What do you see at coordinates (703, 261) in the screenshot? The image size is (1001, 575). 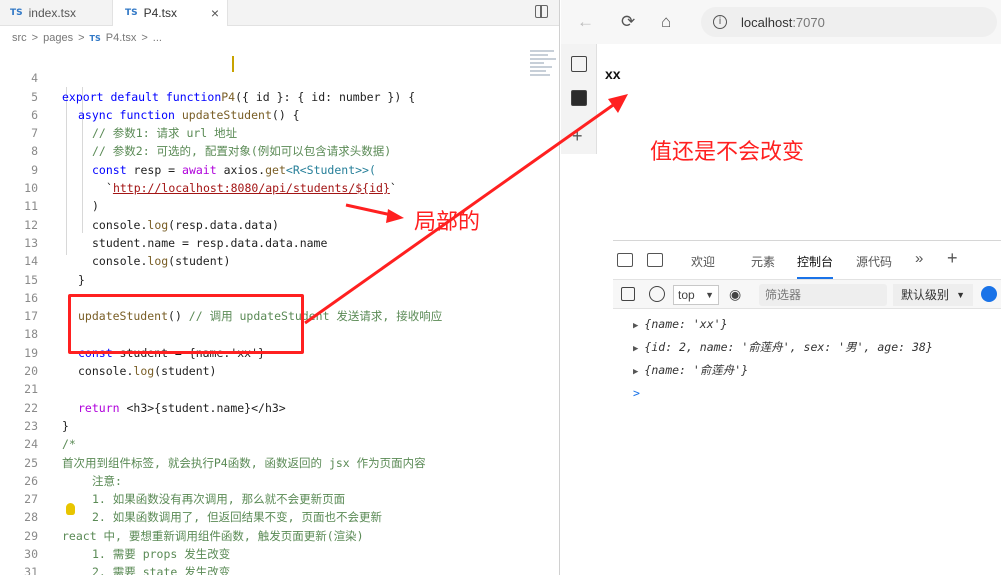 I see `tab-welcome: 欢迎` at bounding box center [703, 261].